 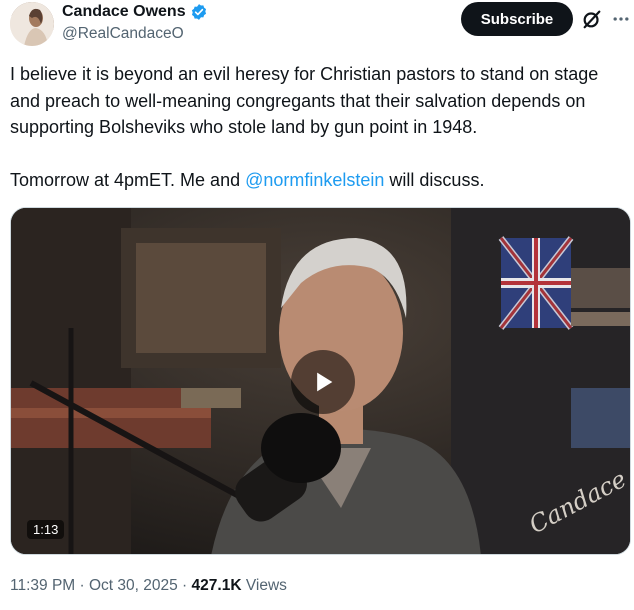 I want to click on video-duration-badge: 1:13, so click(x=46, y=529).